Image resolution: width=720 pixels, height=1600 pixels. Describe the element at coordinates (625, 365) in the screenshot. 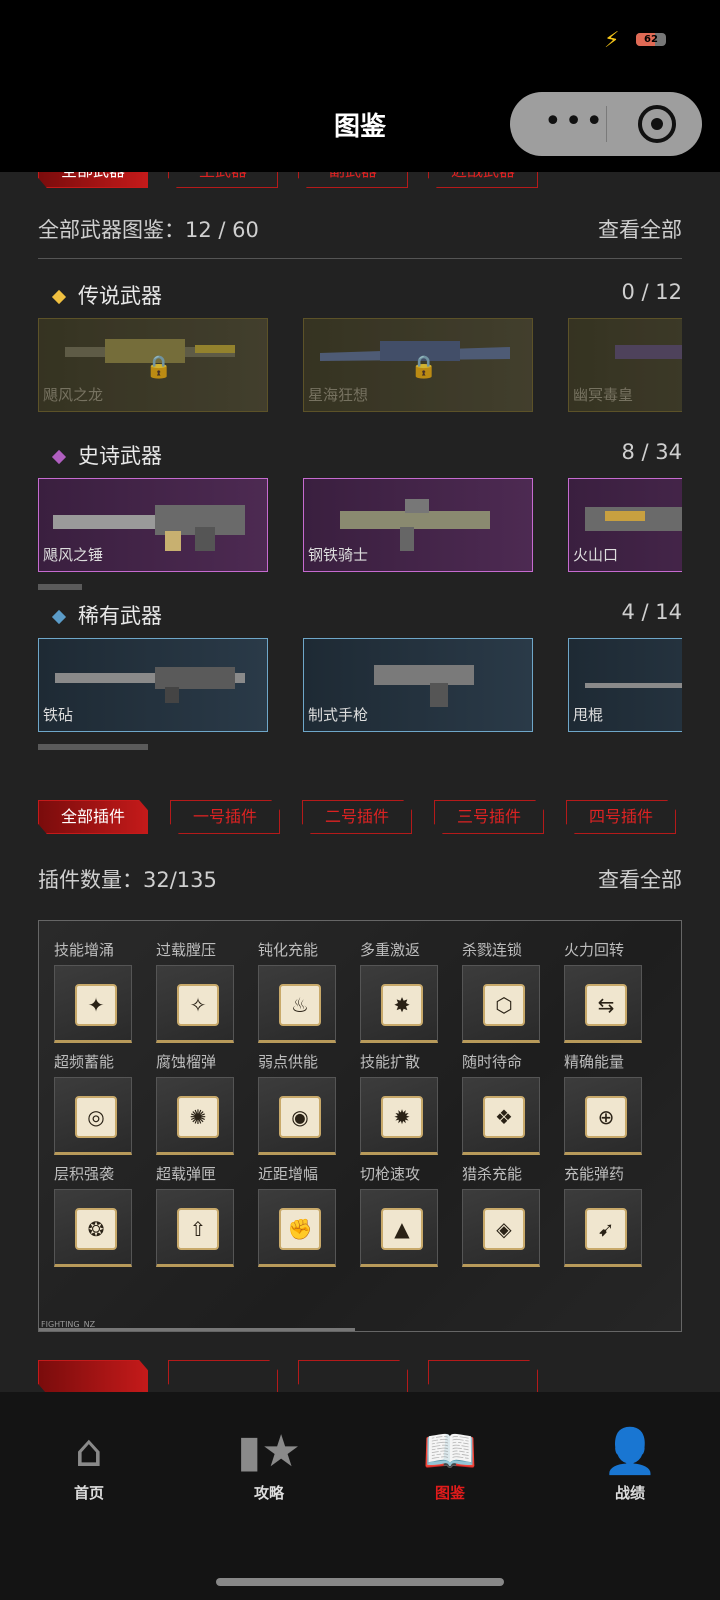

I see `weapon-card: 幽冥毒皇` at that location.